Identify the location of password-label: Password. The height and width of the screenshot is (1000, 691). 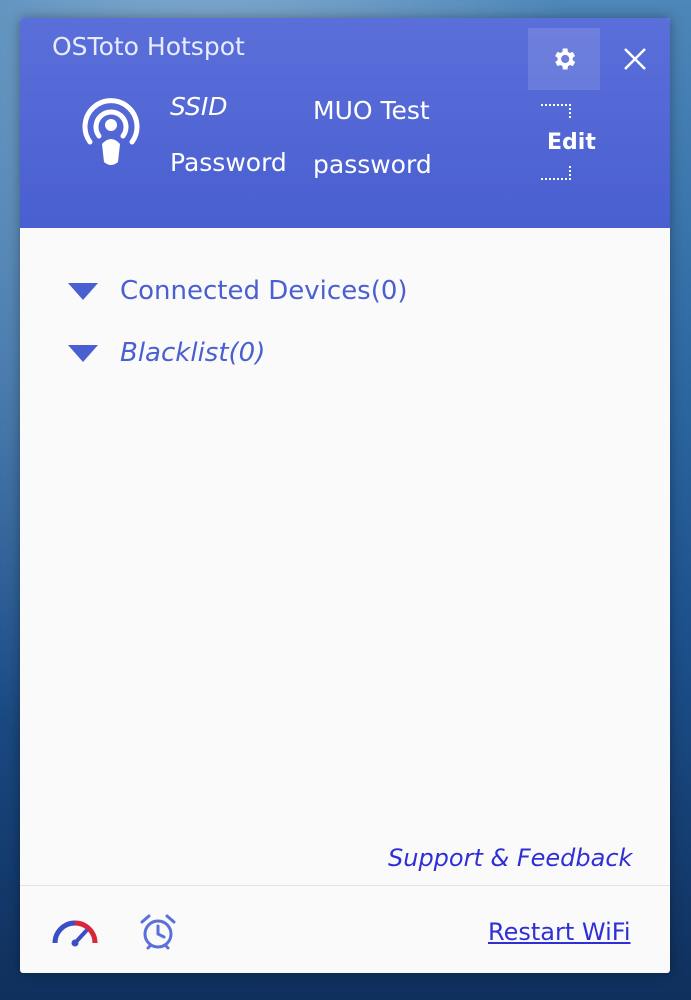
(228, 162).